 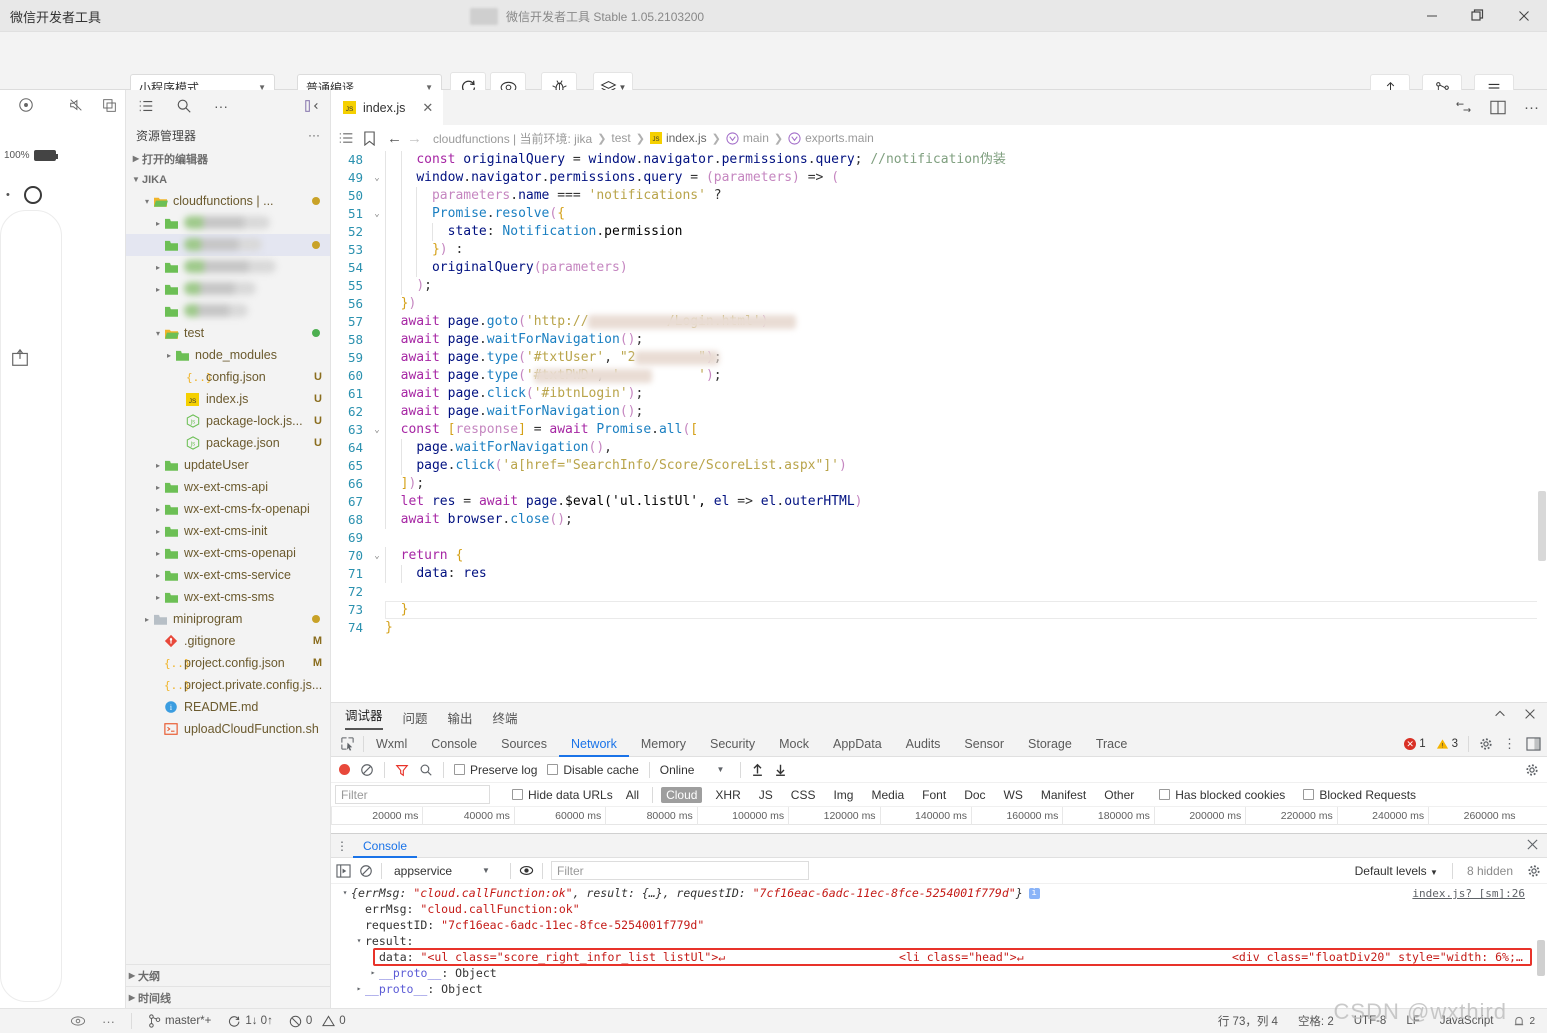 What do you see at coordinates (984, 744) in the screenshot?
I see `devtools-tab-sensor: Sensor` at bounding box center [984, 744].